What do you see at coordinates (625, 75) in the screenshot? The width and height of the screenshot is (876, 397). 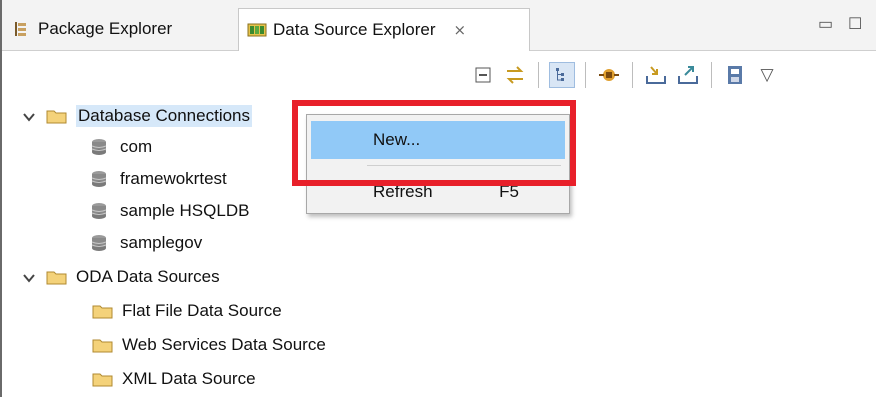 I see `view-toolbar: ▽` at bounding box center [625, 75].